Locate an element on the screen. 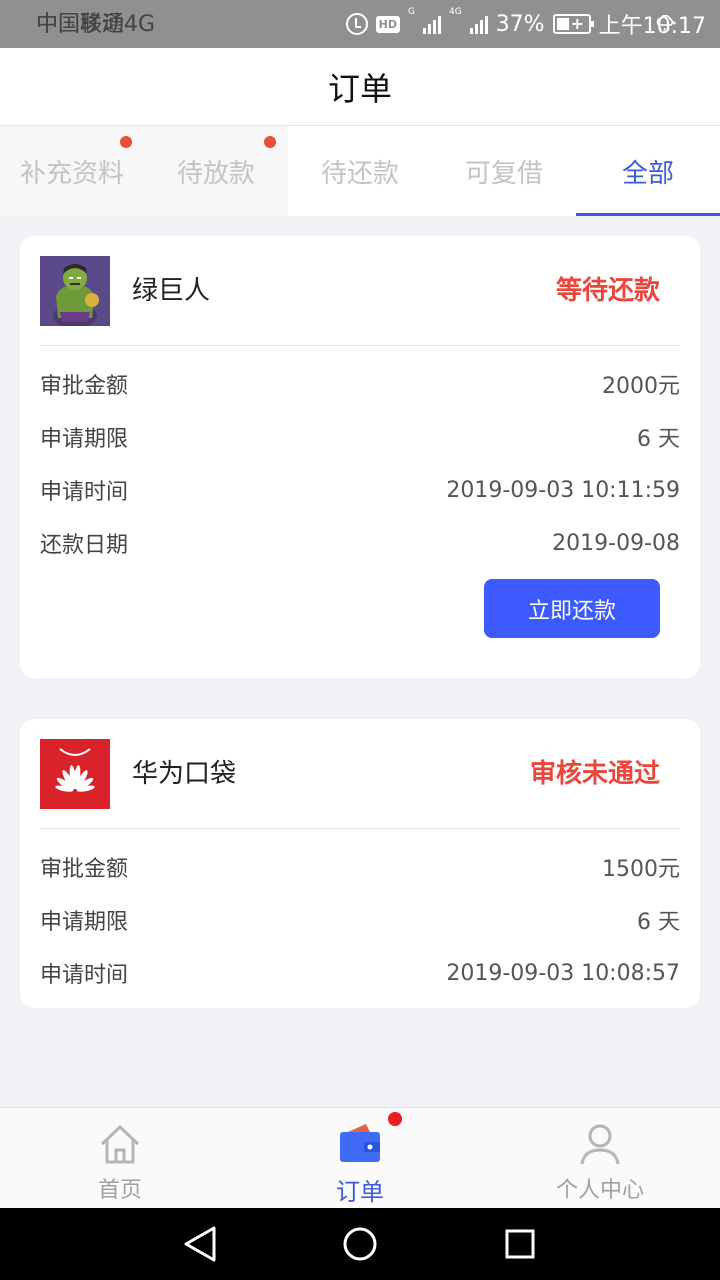 The image size is (720, 1280). signal-2-label: 4G is located at coordinates (455, 12).